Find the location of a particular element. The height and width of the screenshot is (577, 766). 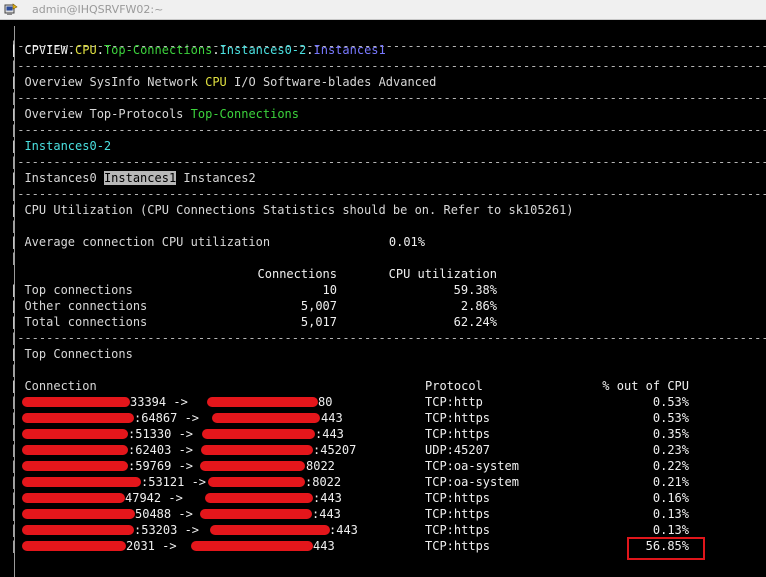

instance-tab-bar: | Instances0 Instances1 Instances2 is located at coordinates (133, 178).